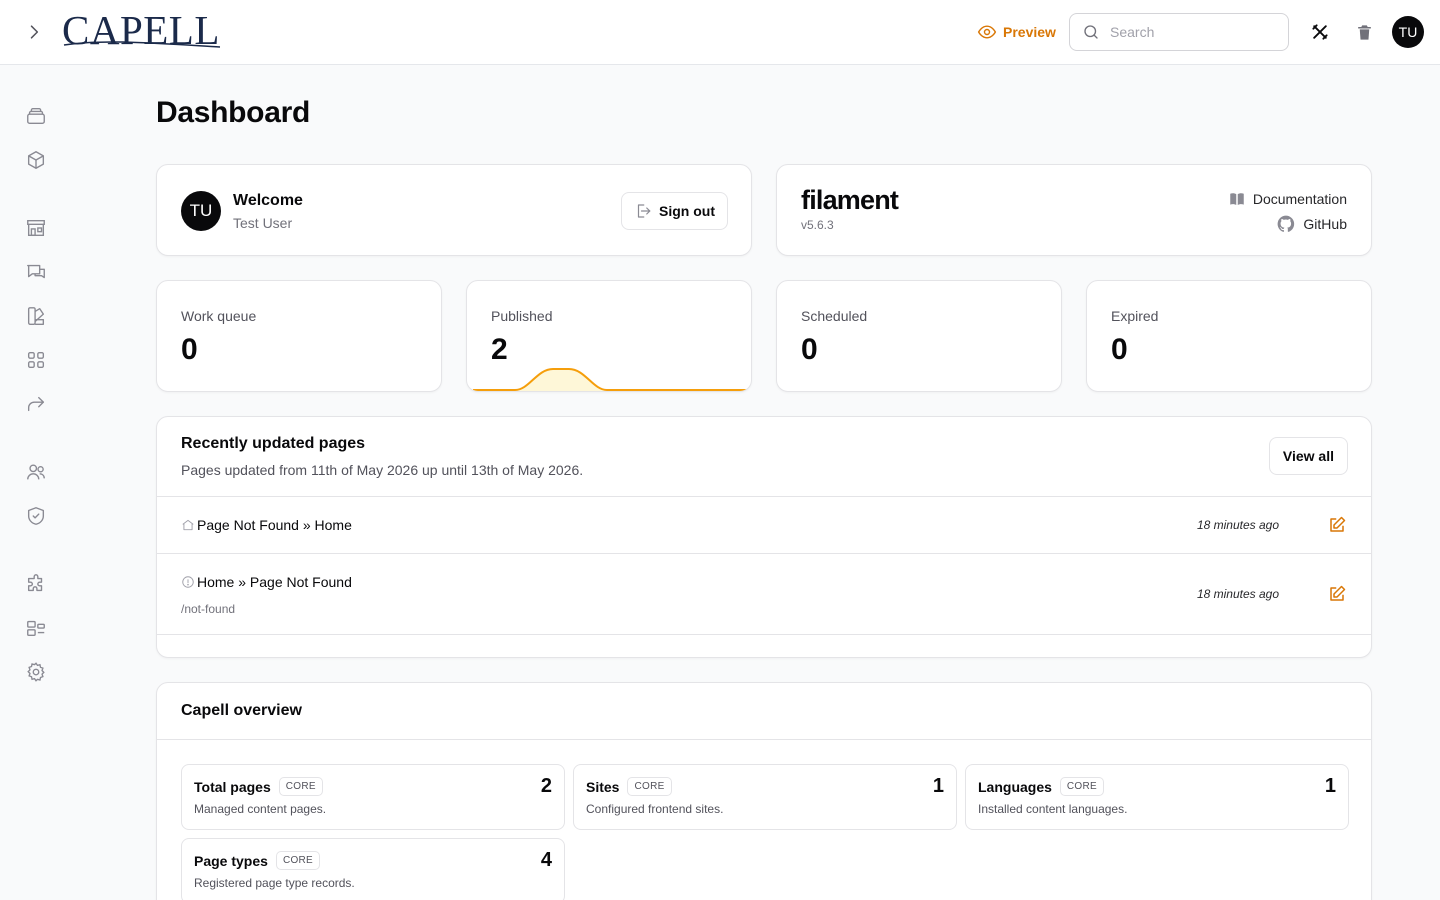  Describe the element at coordinates (36, 584) in the screenshot. I see `puzzle-icon` at that location.